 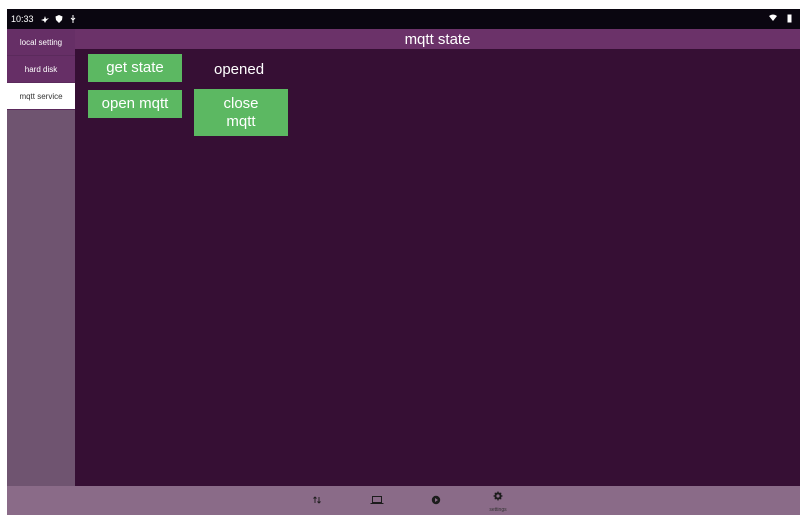 I want to click on wifi-icon, so click(x=773, y=18).